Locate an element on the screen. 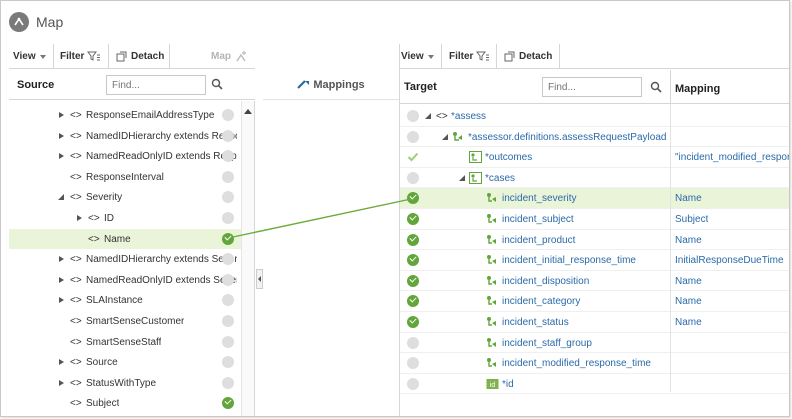 The width and height of the screenshot is (792, 419). source-filter-button: Filter is located at coordinates (80, 56).